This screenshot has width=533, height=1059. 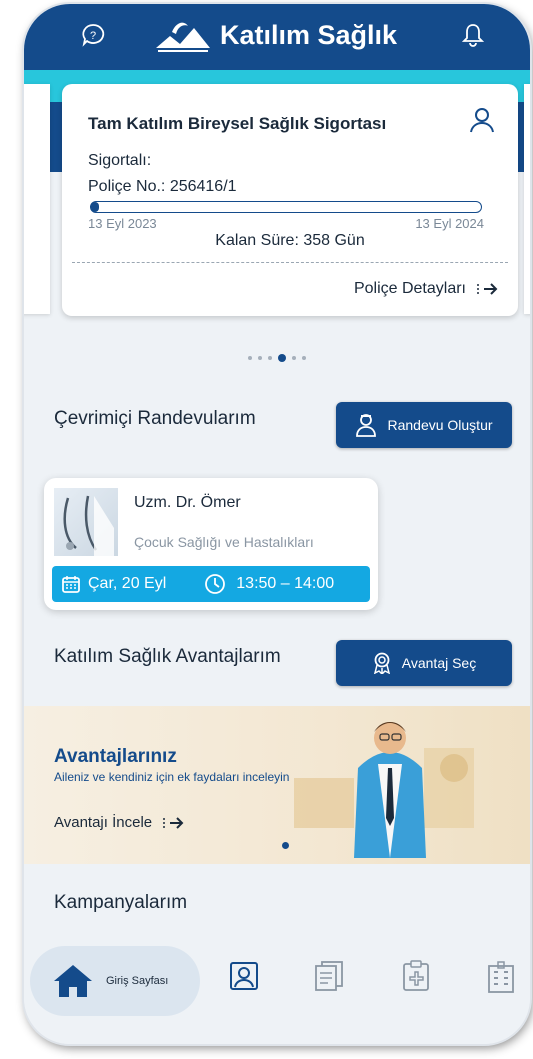 What do you see at coordinates (215, 584) in the screenshot?
I see `clock-icon` at bounding box center [215, 584].